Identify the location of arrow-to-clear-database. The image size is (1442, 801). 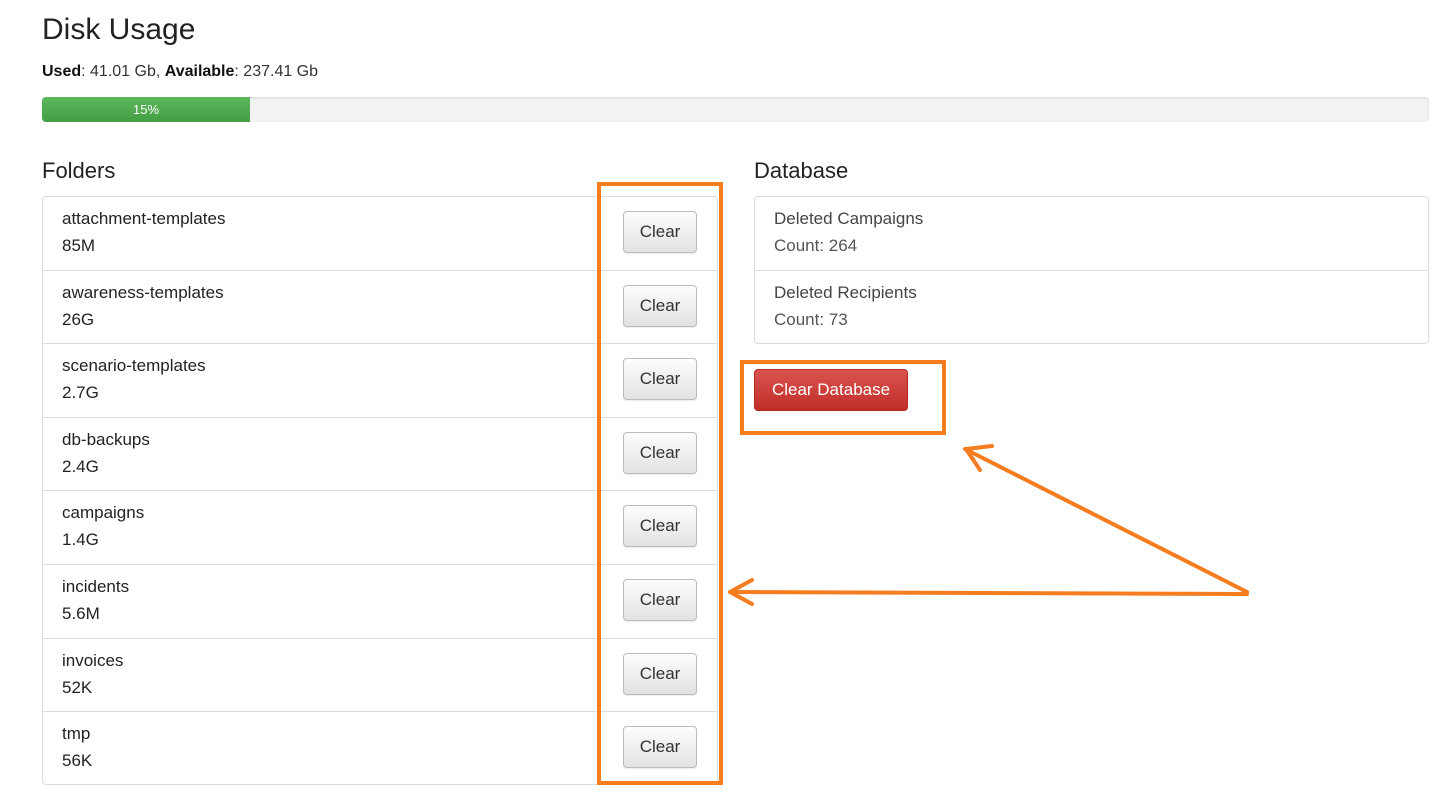
(1106, 520).